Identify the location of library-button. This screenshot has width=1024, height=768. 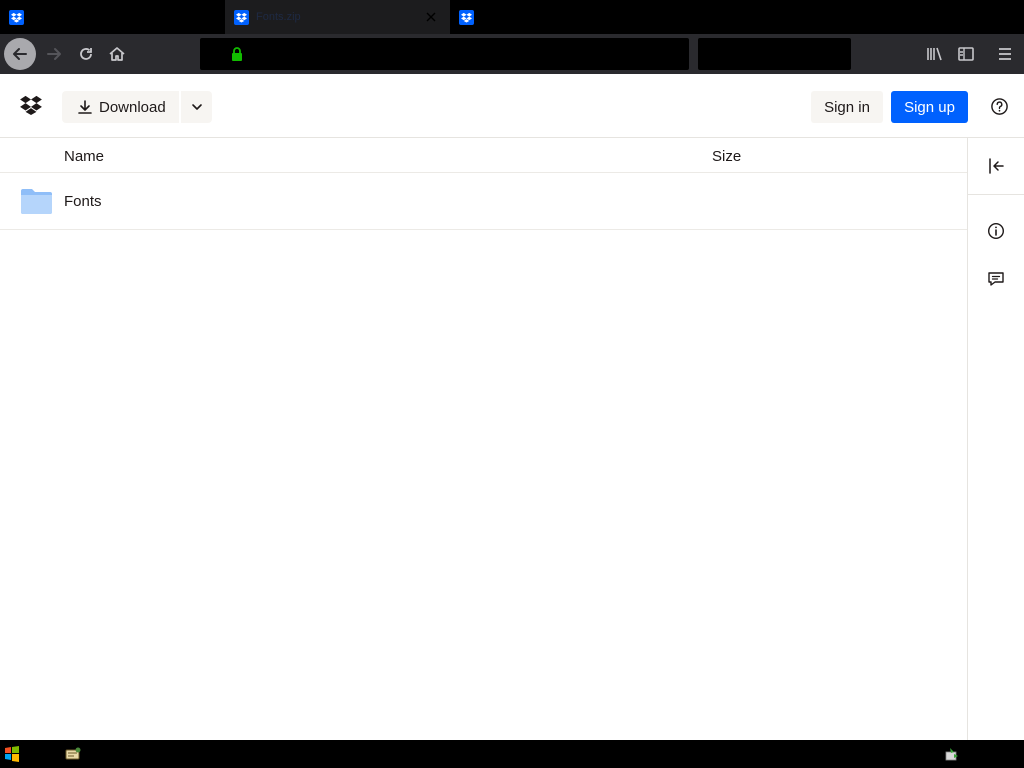
(934, 54).